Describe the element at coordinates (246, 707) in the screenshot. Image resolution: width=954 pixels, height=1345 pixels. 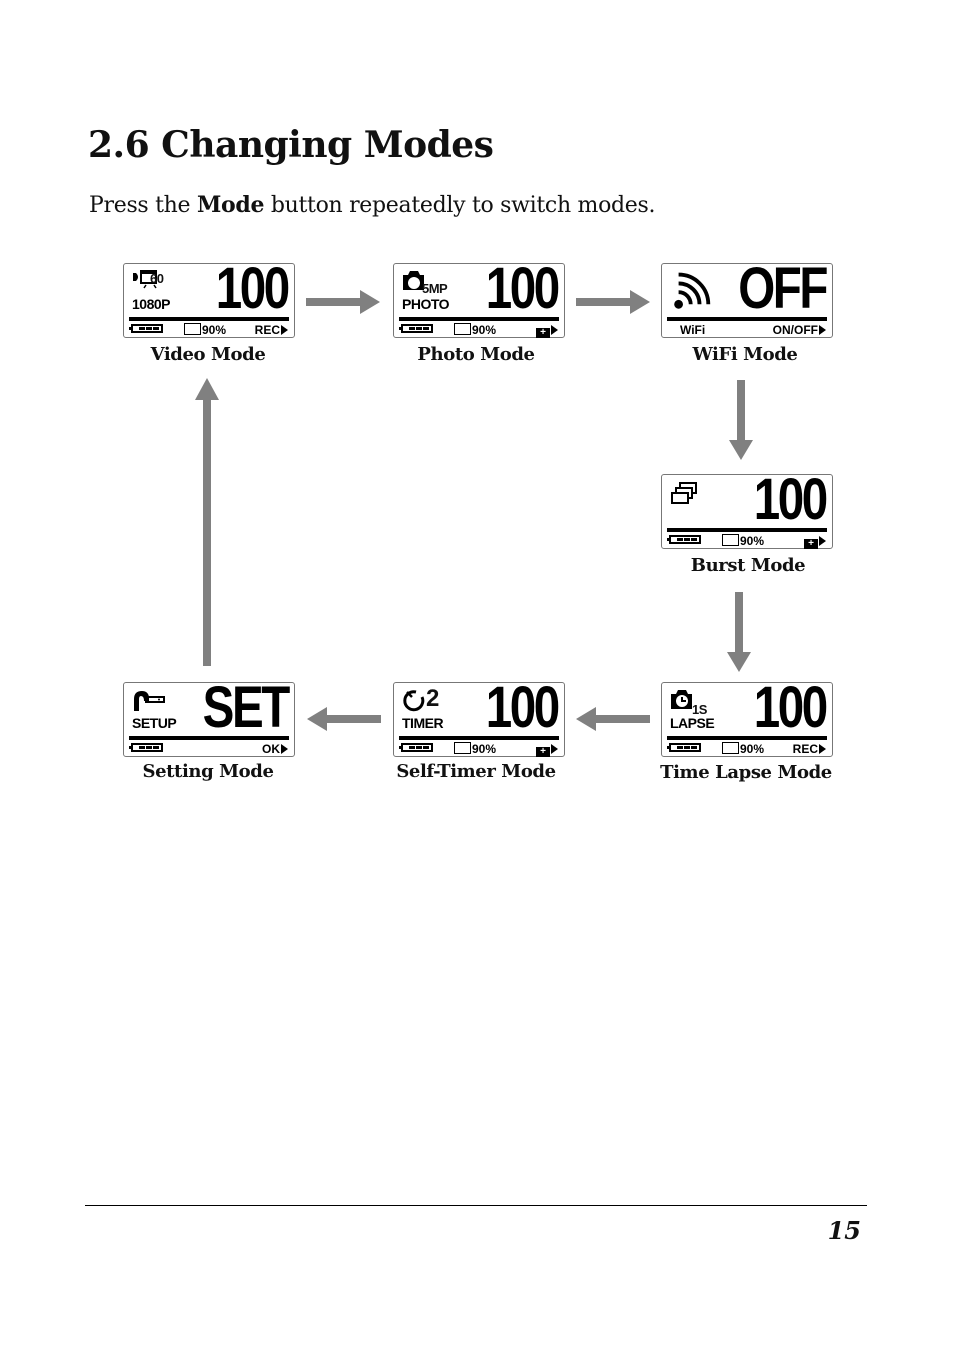
I see `setting-label: SET` at that location.